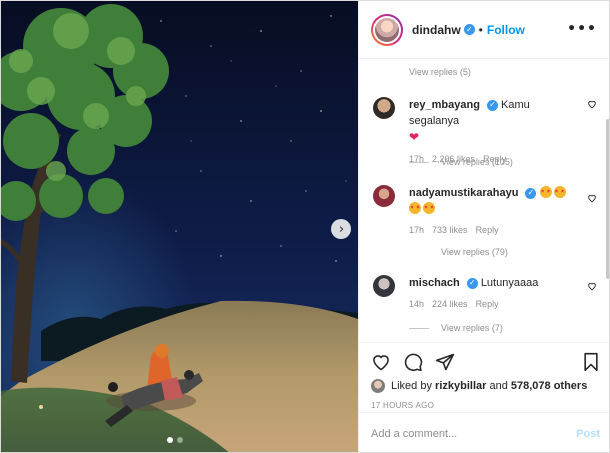  I want to click on comment-likes: 224 likes, so click(450, 304).